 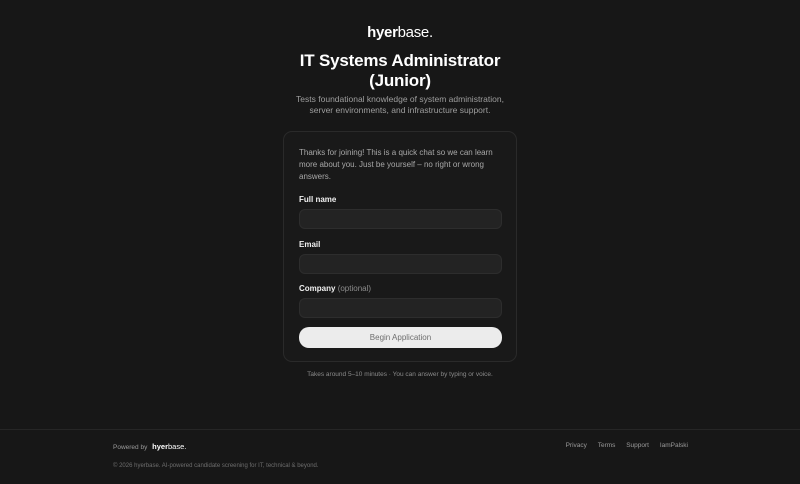 What do you see at coordinates (674, 445) in the screenshot?
I see `footer-link-language: IamPalski` at bounding box center [674, 445].